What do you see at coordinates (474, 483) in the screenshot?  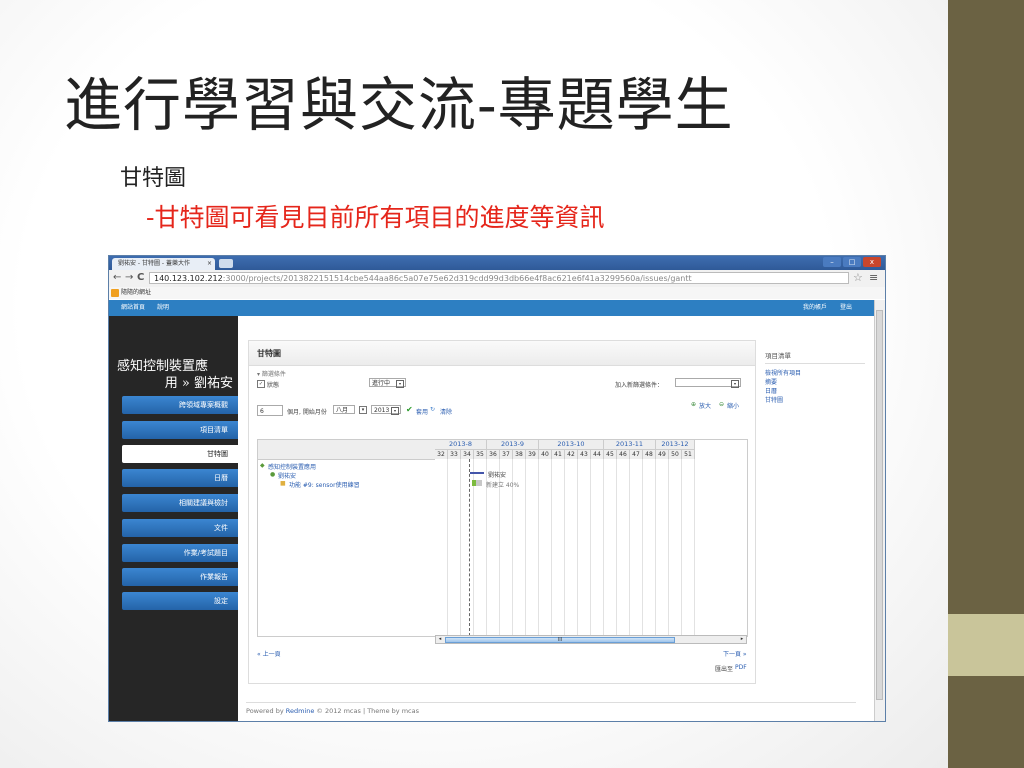 I see `gantt-issue-progress` at bounding box center [474, 483].